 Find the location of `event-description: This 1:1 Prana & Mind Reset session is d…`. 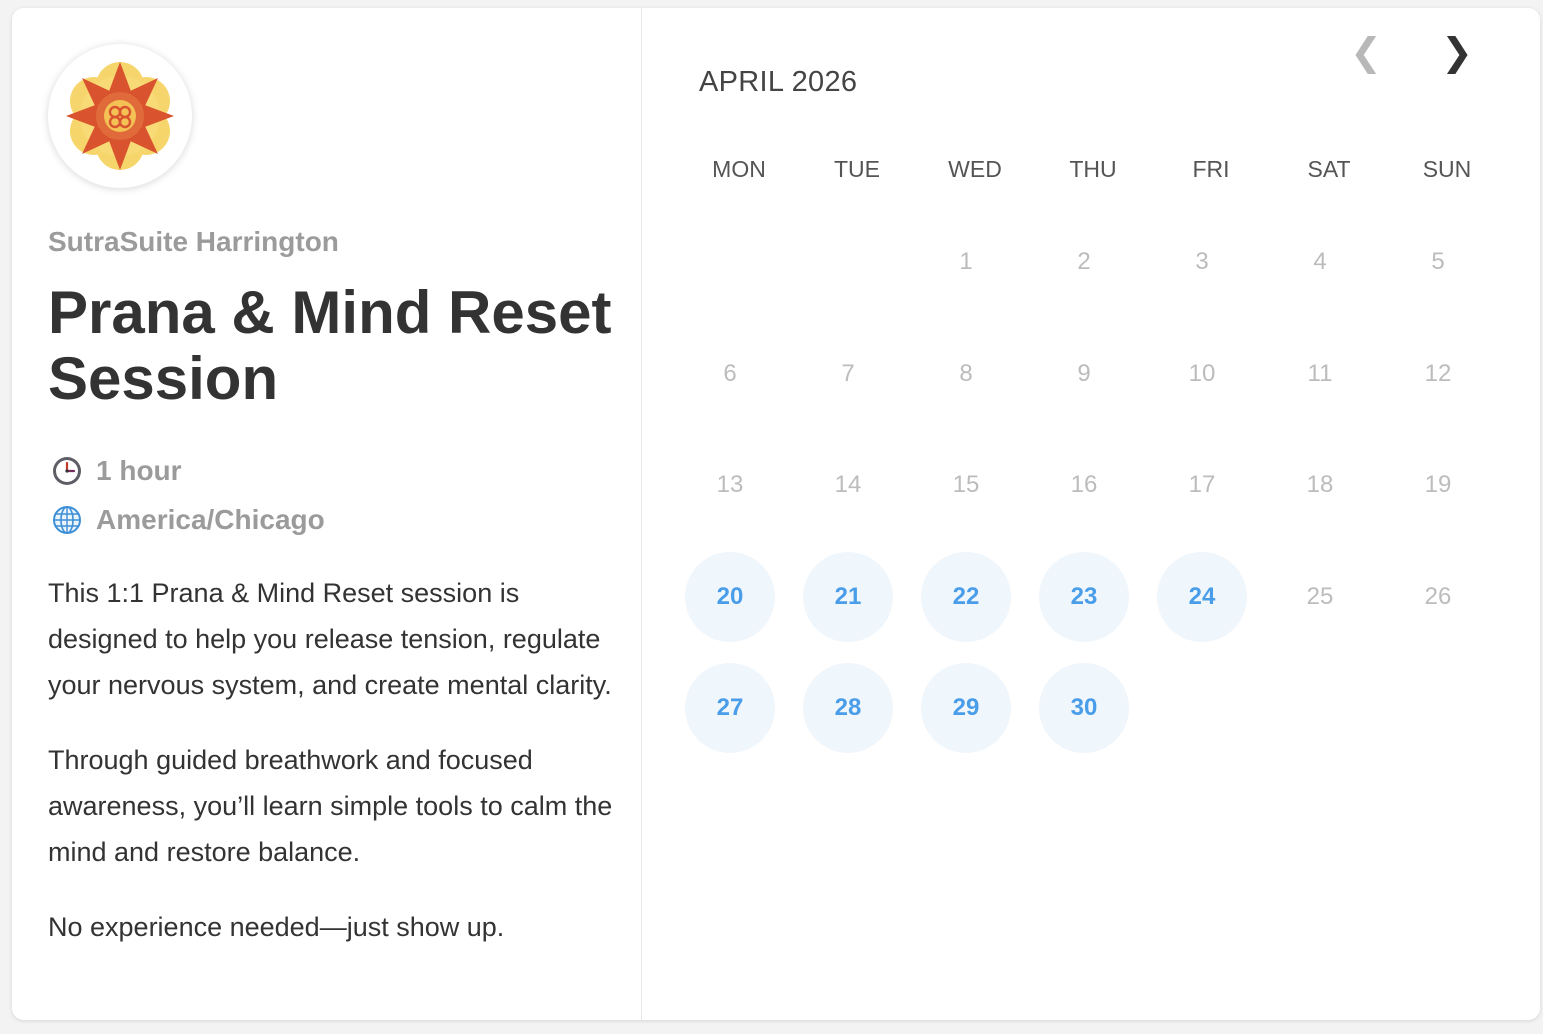

event-description: This 1:1 Prana & Mind Reset session is d… is located at coordinates (333, 774).